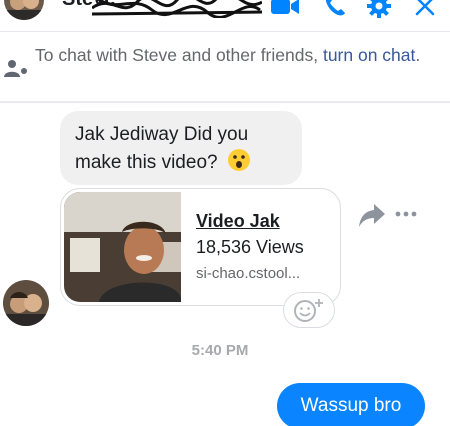 Image resolution: width=450 pixels, height=426 pixels. Describe the element at coordinates (179, 55) in the screenshot. I see `notice-message: To chat with Steve and other friends,` at that location.